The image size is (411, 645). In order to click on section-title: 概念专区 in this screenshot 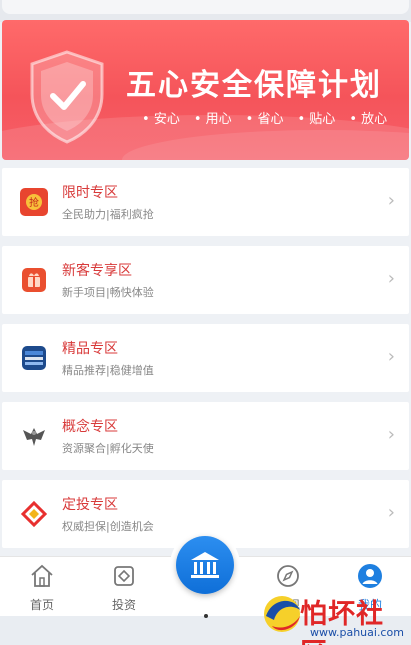, I will do `click(90, 427)`.